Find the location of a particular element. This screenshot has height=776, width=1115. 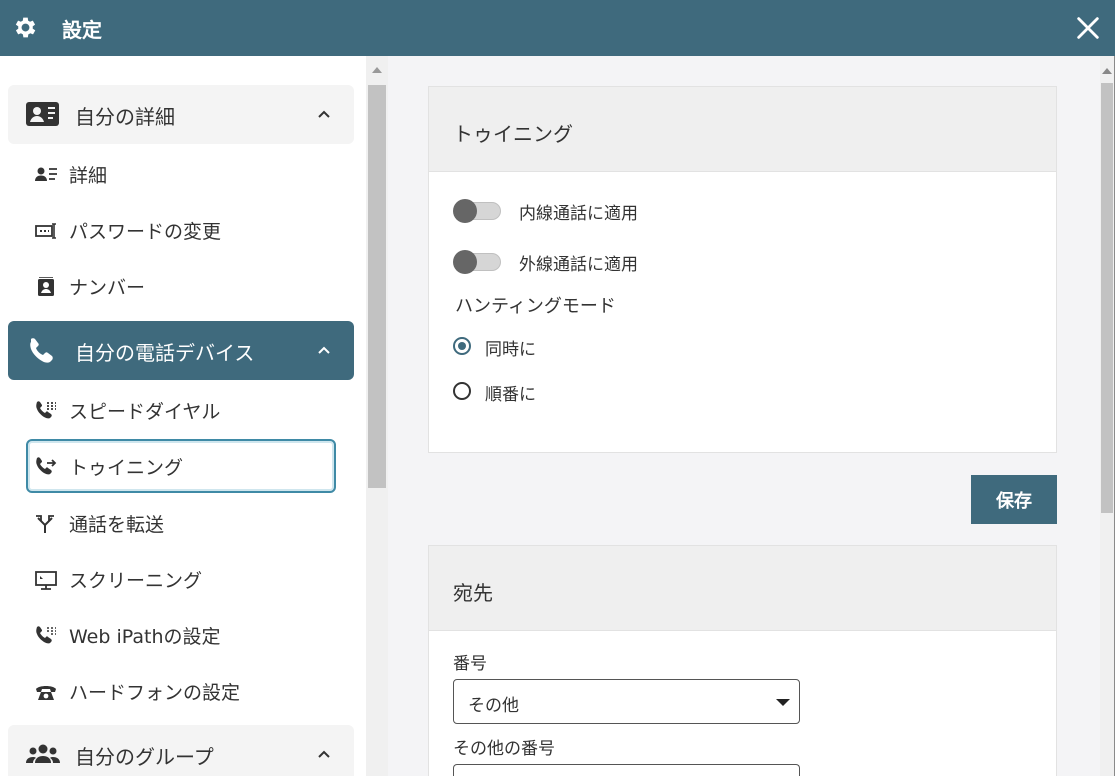

number-label: 番号 is located at coordinates (470, 664).